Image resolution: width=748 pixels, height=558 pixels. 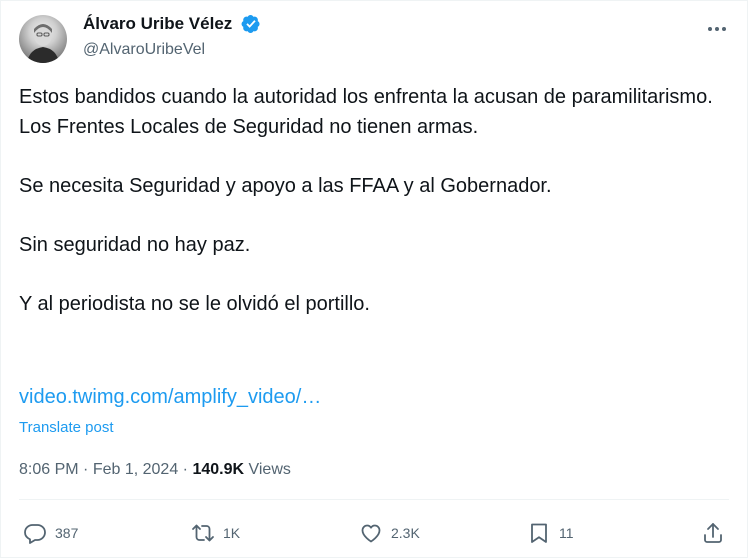 I want to click on post-date: Feb 1, 2024, so click(x=135, y=469).